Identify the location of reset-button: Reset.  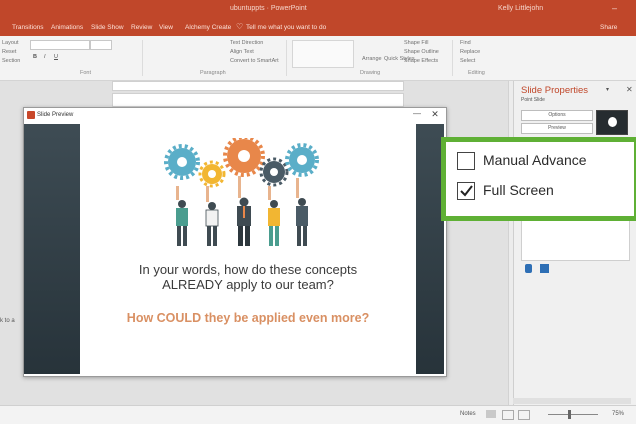
(9, 52).